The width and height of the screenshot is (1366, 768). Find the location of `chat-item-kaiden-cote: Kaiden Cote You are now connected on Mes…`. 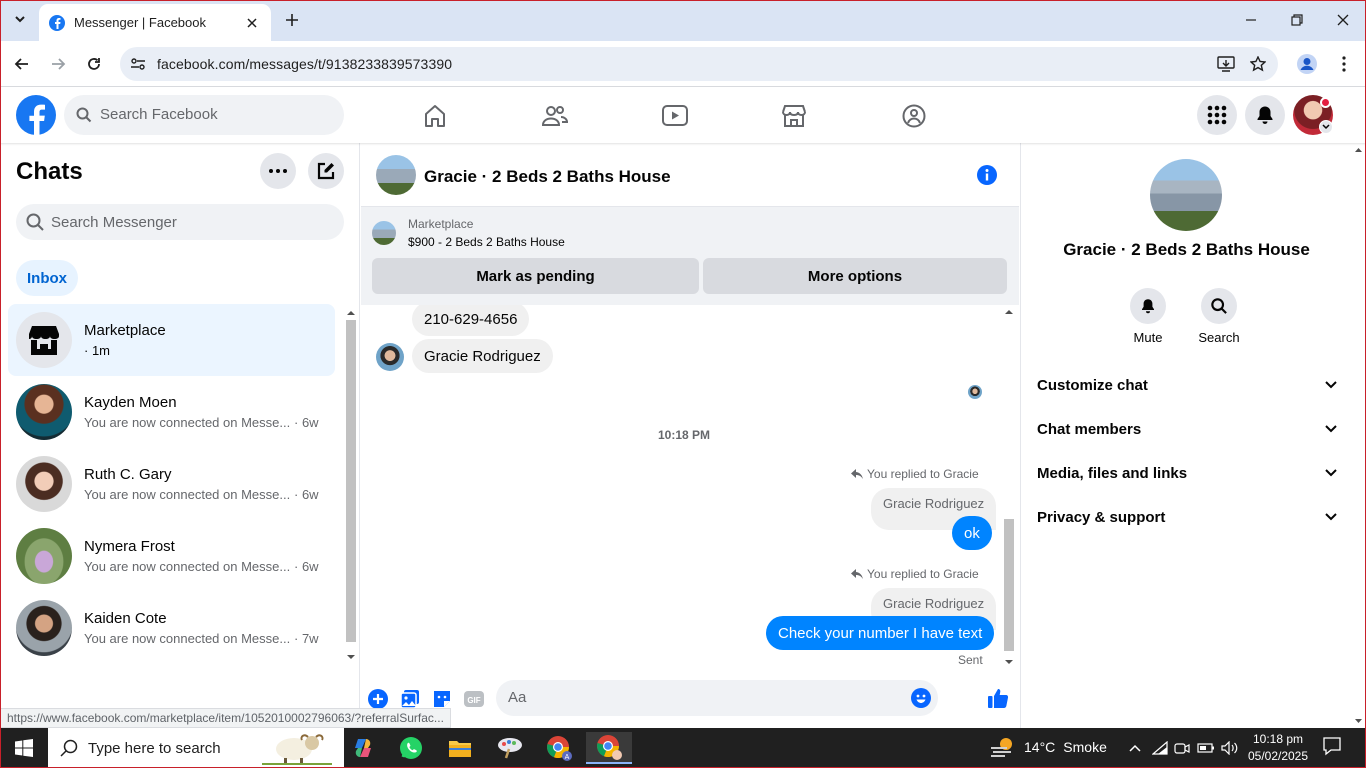

chat-item-kaiden-cote: Kaiden Cote You are now connected on Mes… is located at coordinates (171, 628).